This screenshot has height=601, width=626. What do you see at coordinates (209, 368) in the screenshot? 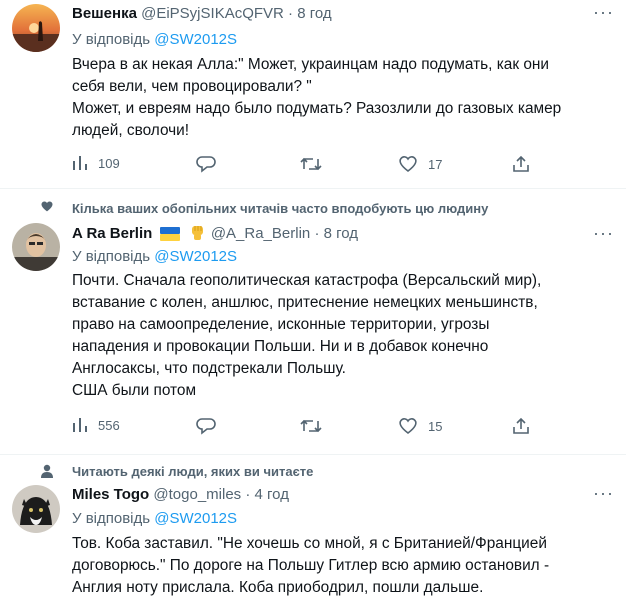
I see `tweet-line: Англосаксы, что подстрекали Польшу.` at bounding box center [209, 368].